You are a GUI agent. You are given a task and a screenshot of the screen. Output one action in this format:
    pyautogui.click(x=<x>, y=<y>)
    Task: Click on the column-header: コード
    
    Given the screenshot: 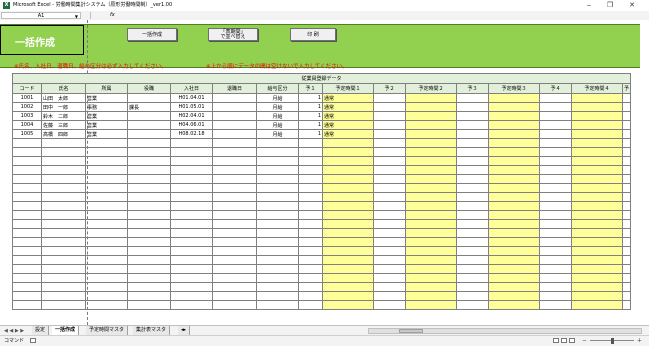 What is the action you would take?
    pyautogui.click(x=27, y=88)
    